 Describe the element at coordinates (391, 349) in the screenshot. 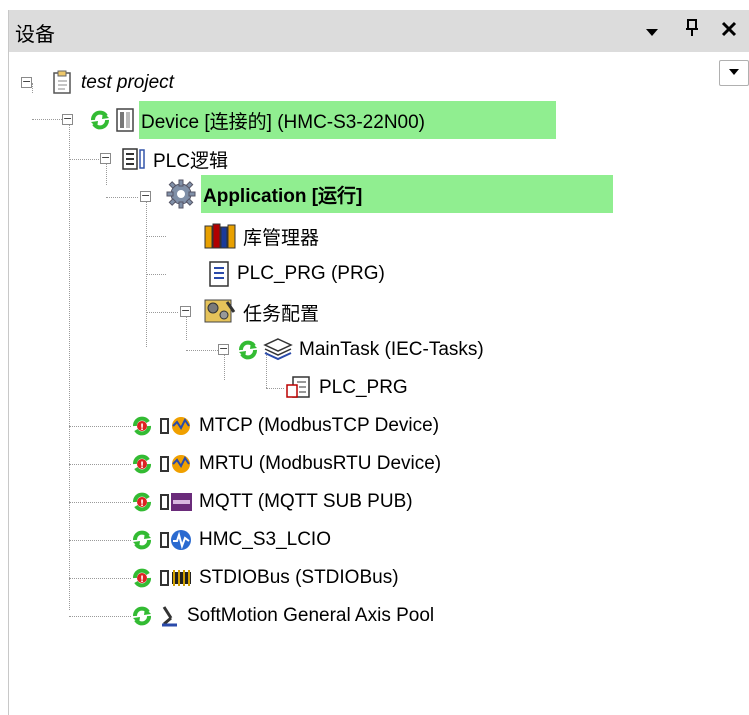

I see `tree-item-label: MainTask (IEC-Tasks)` at that location.